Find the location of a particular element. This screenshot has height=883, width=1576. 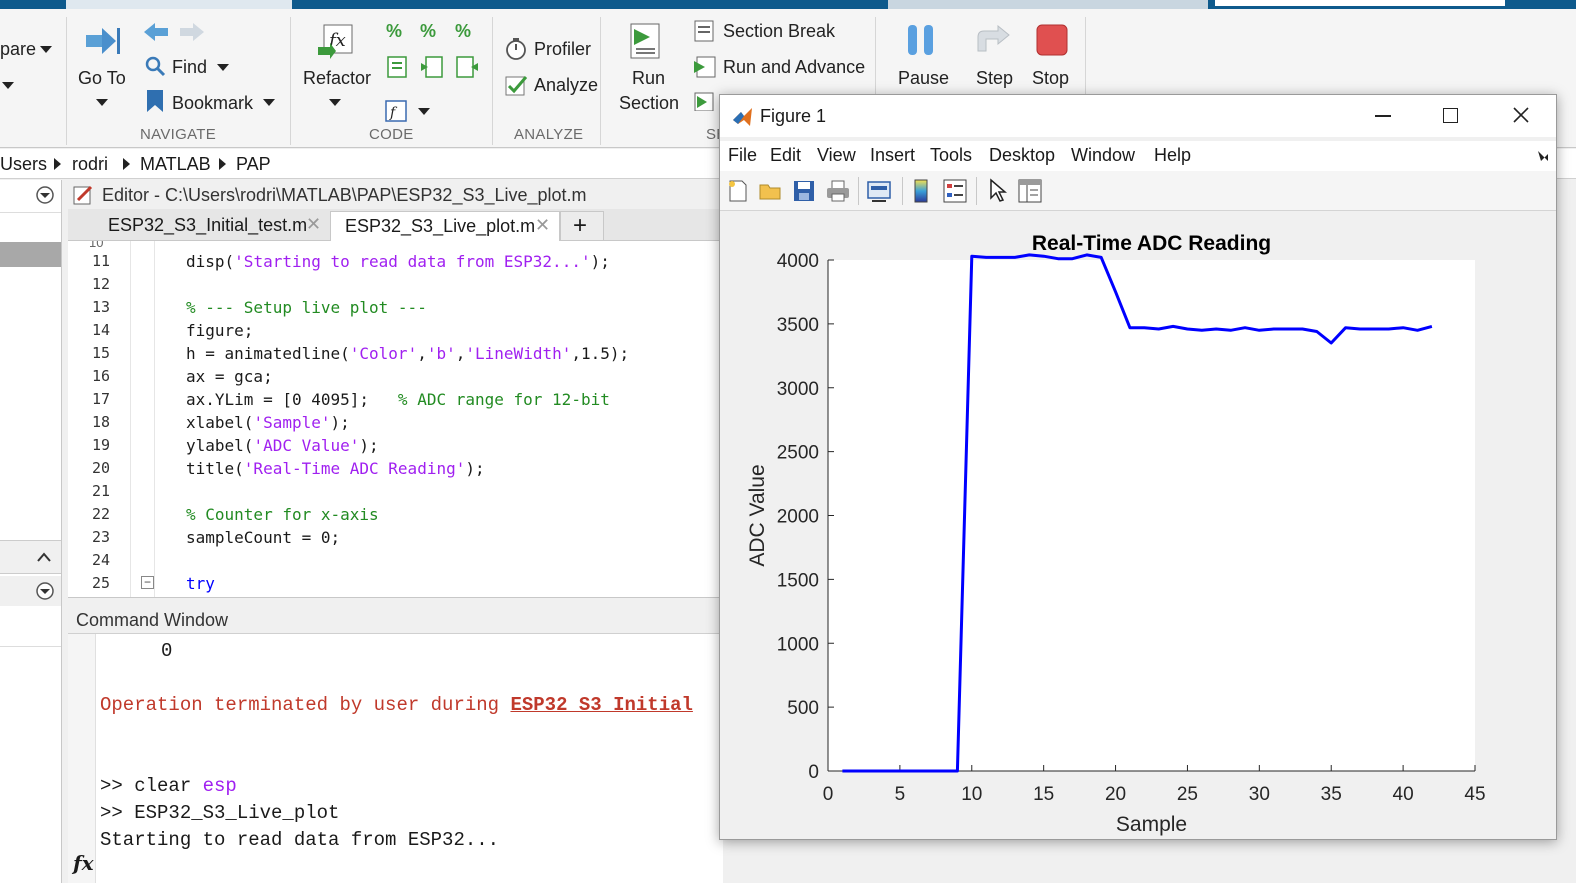

stop-icon is located at coordinates (1052, 40).